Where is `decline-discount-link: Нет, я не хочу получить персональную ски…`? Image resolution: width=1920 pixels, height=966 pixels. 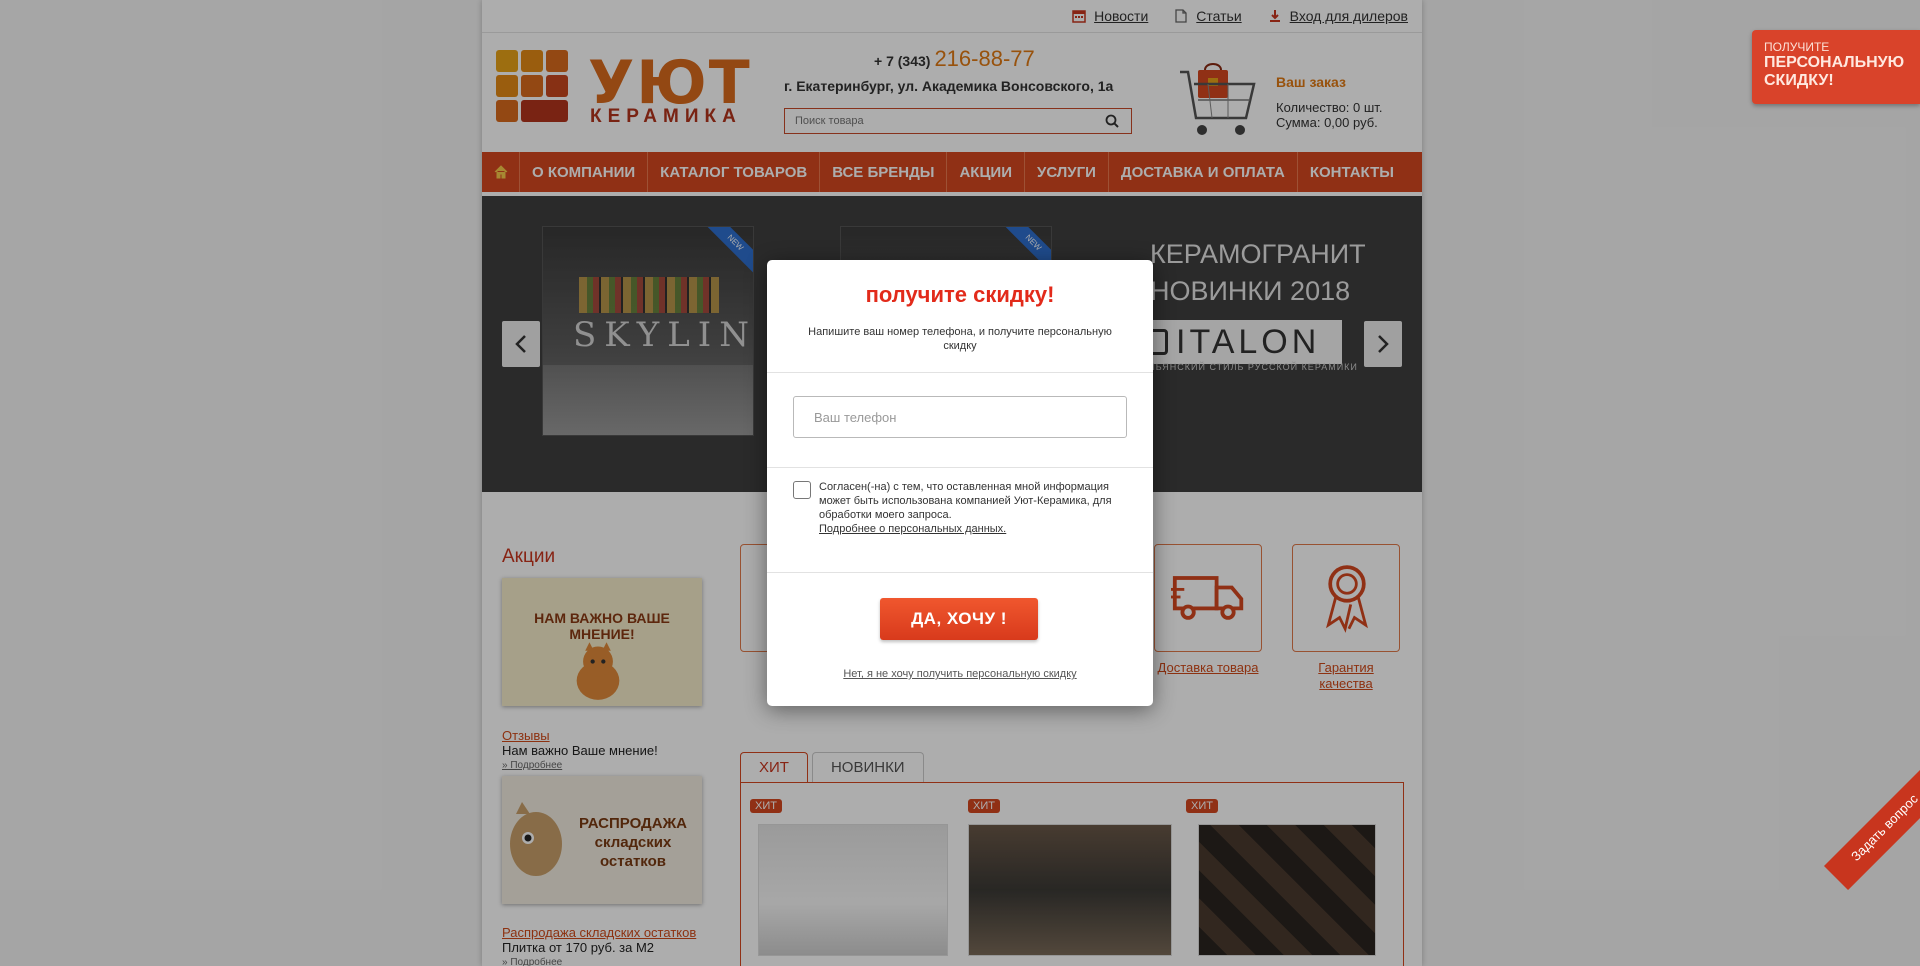
decline-discount-link: Нет, я не хочу получить персональную ски… is located at coordinates (960, 674).